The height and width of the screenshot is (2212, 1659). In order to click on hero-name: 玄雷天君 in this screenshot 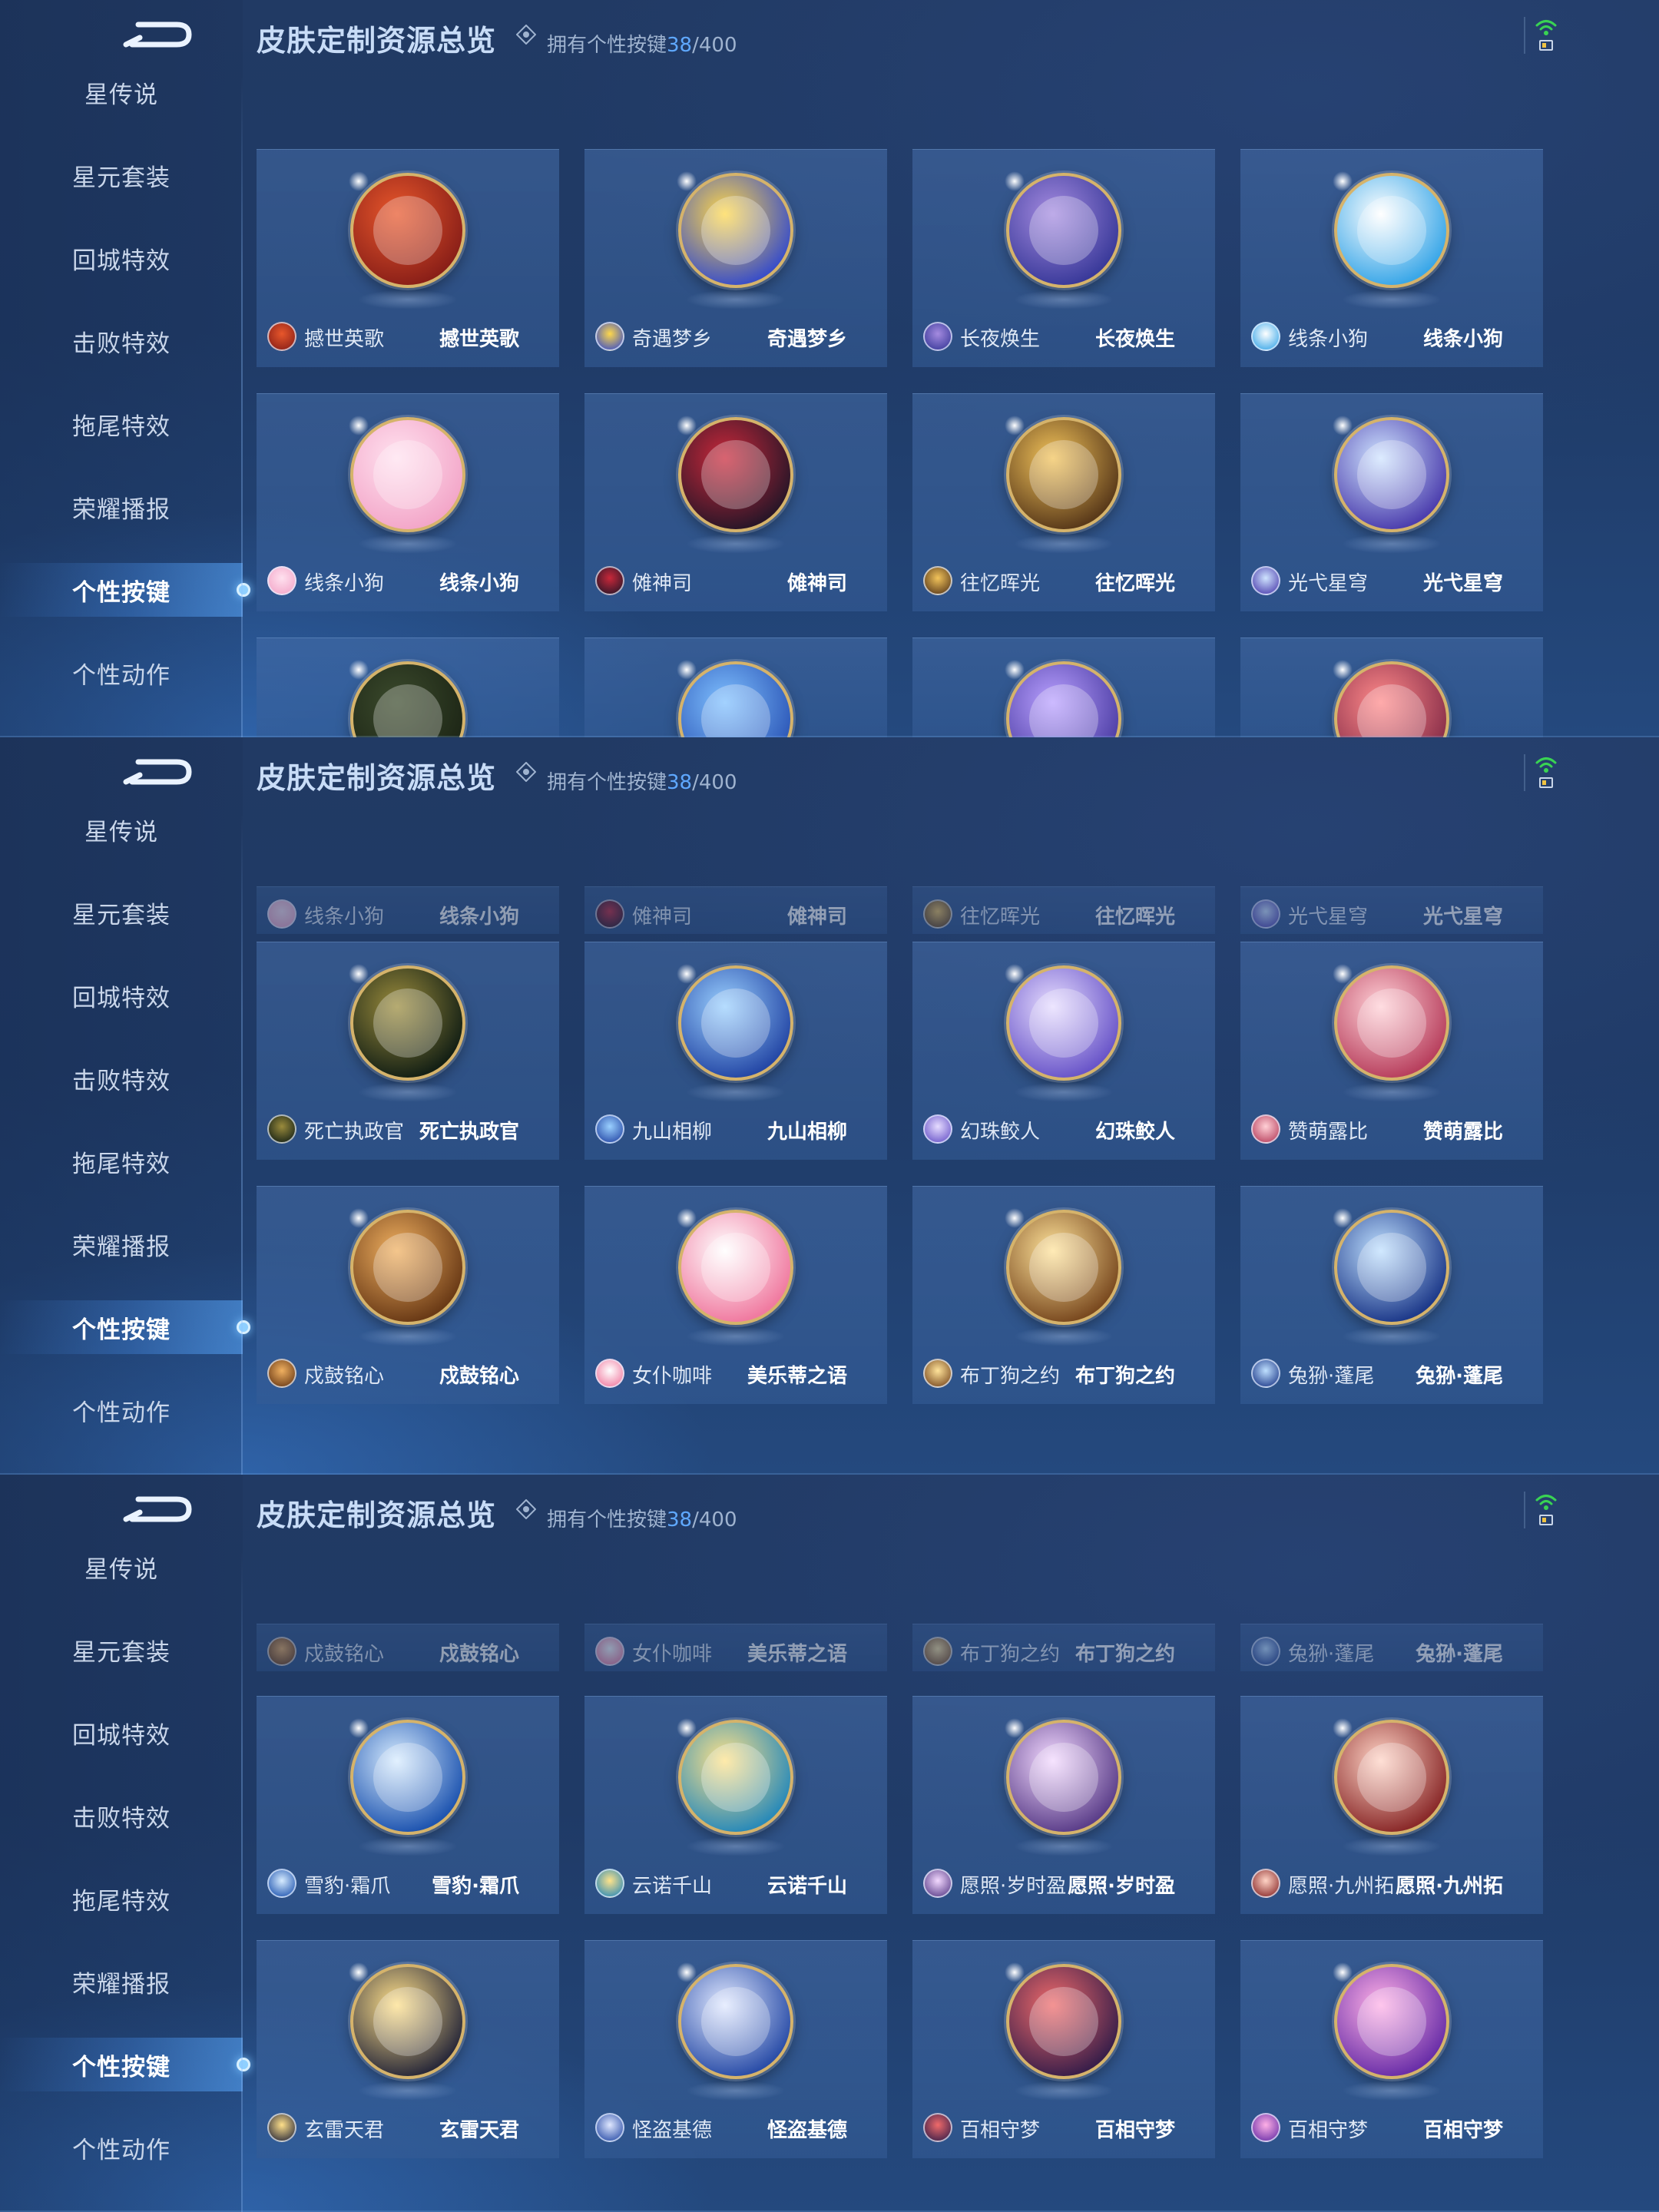, I will do `click(344, 2131)`.